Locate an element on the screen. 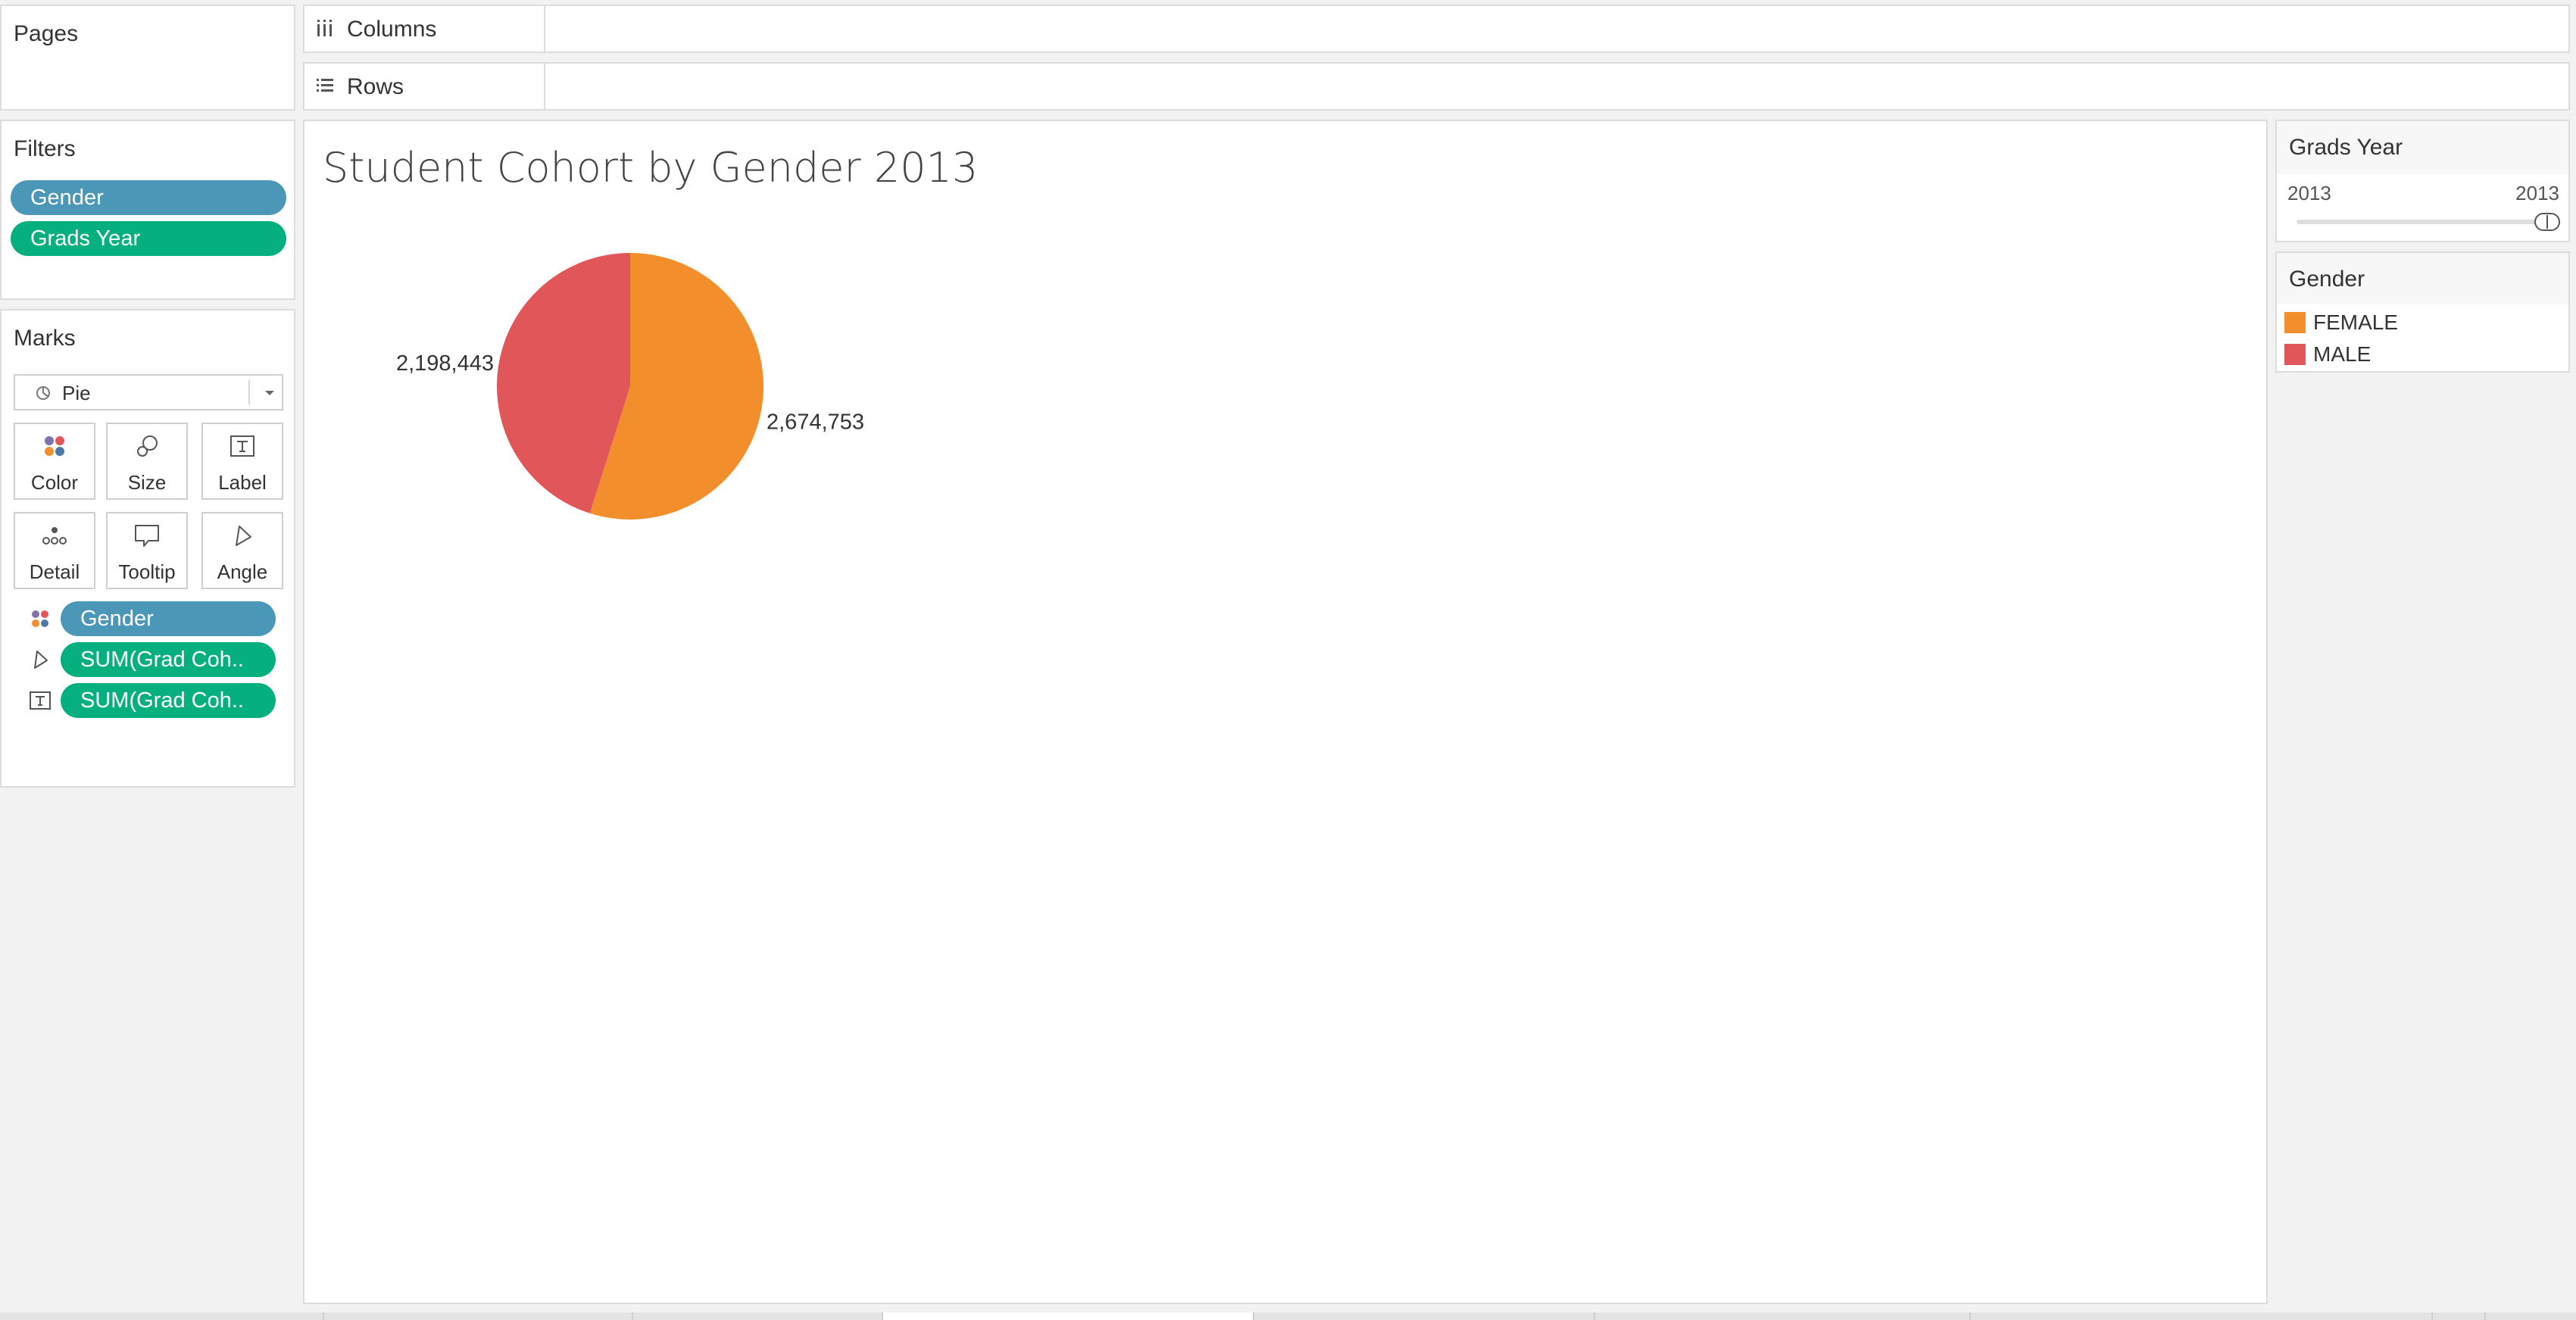  sheet-tab-active is located at coordinates (1068, 1316).